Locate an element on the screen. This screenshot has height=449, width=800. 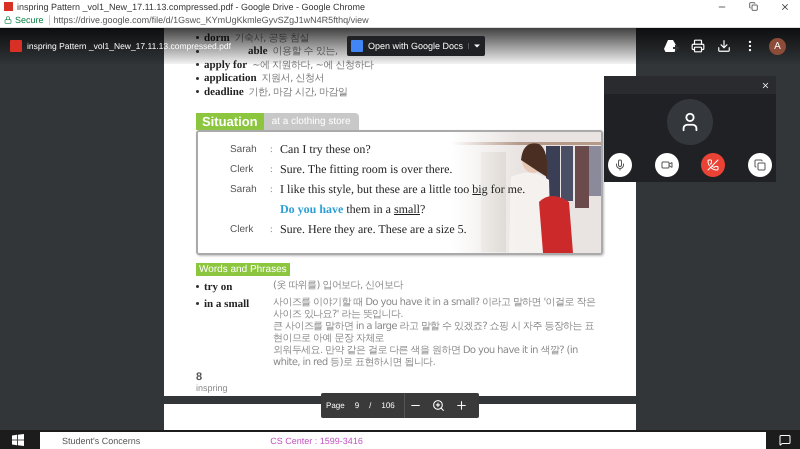
dialogue-line: Sure. Here they are. These are a size 5. is located at coordinates (373, 229).